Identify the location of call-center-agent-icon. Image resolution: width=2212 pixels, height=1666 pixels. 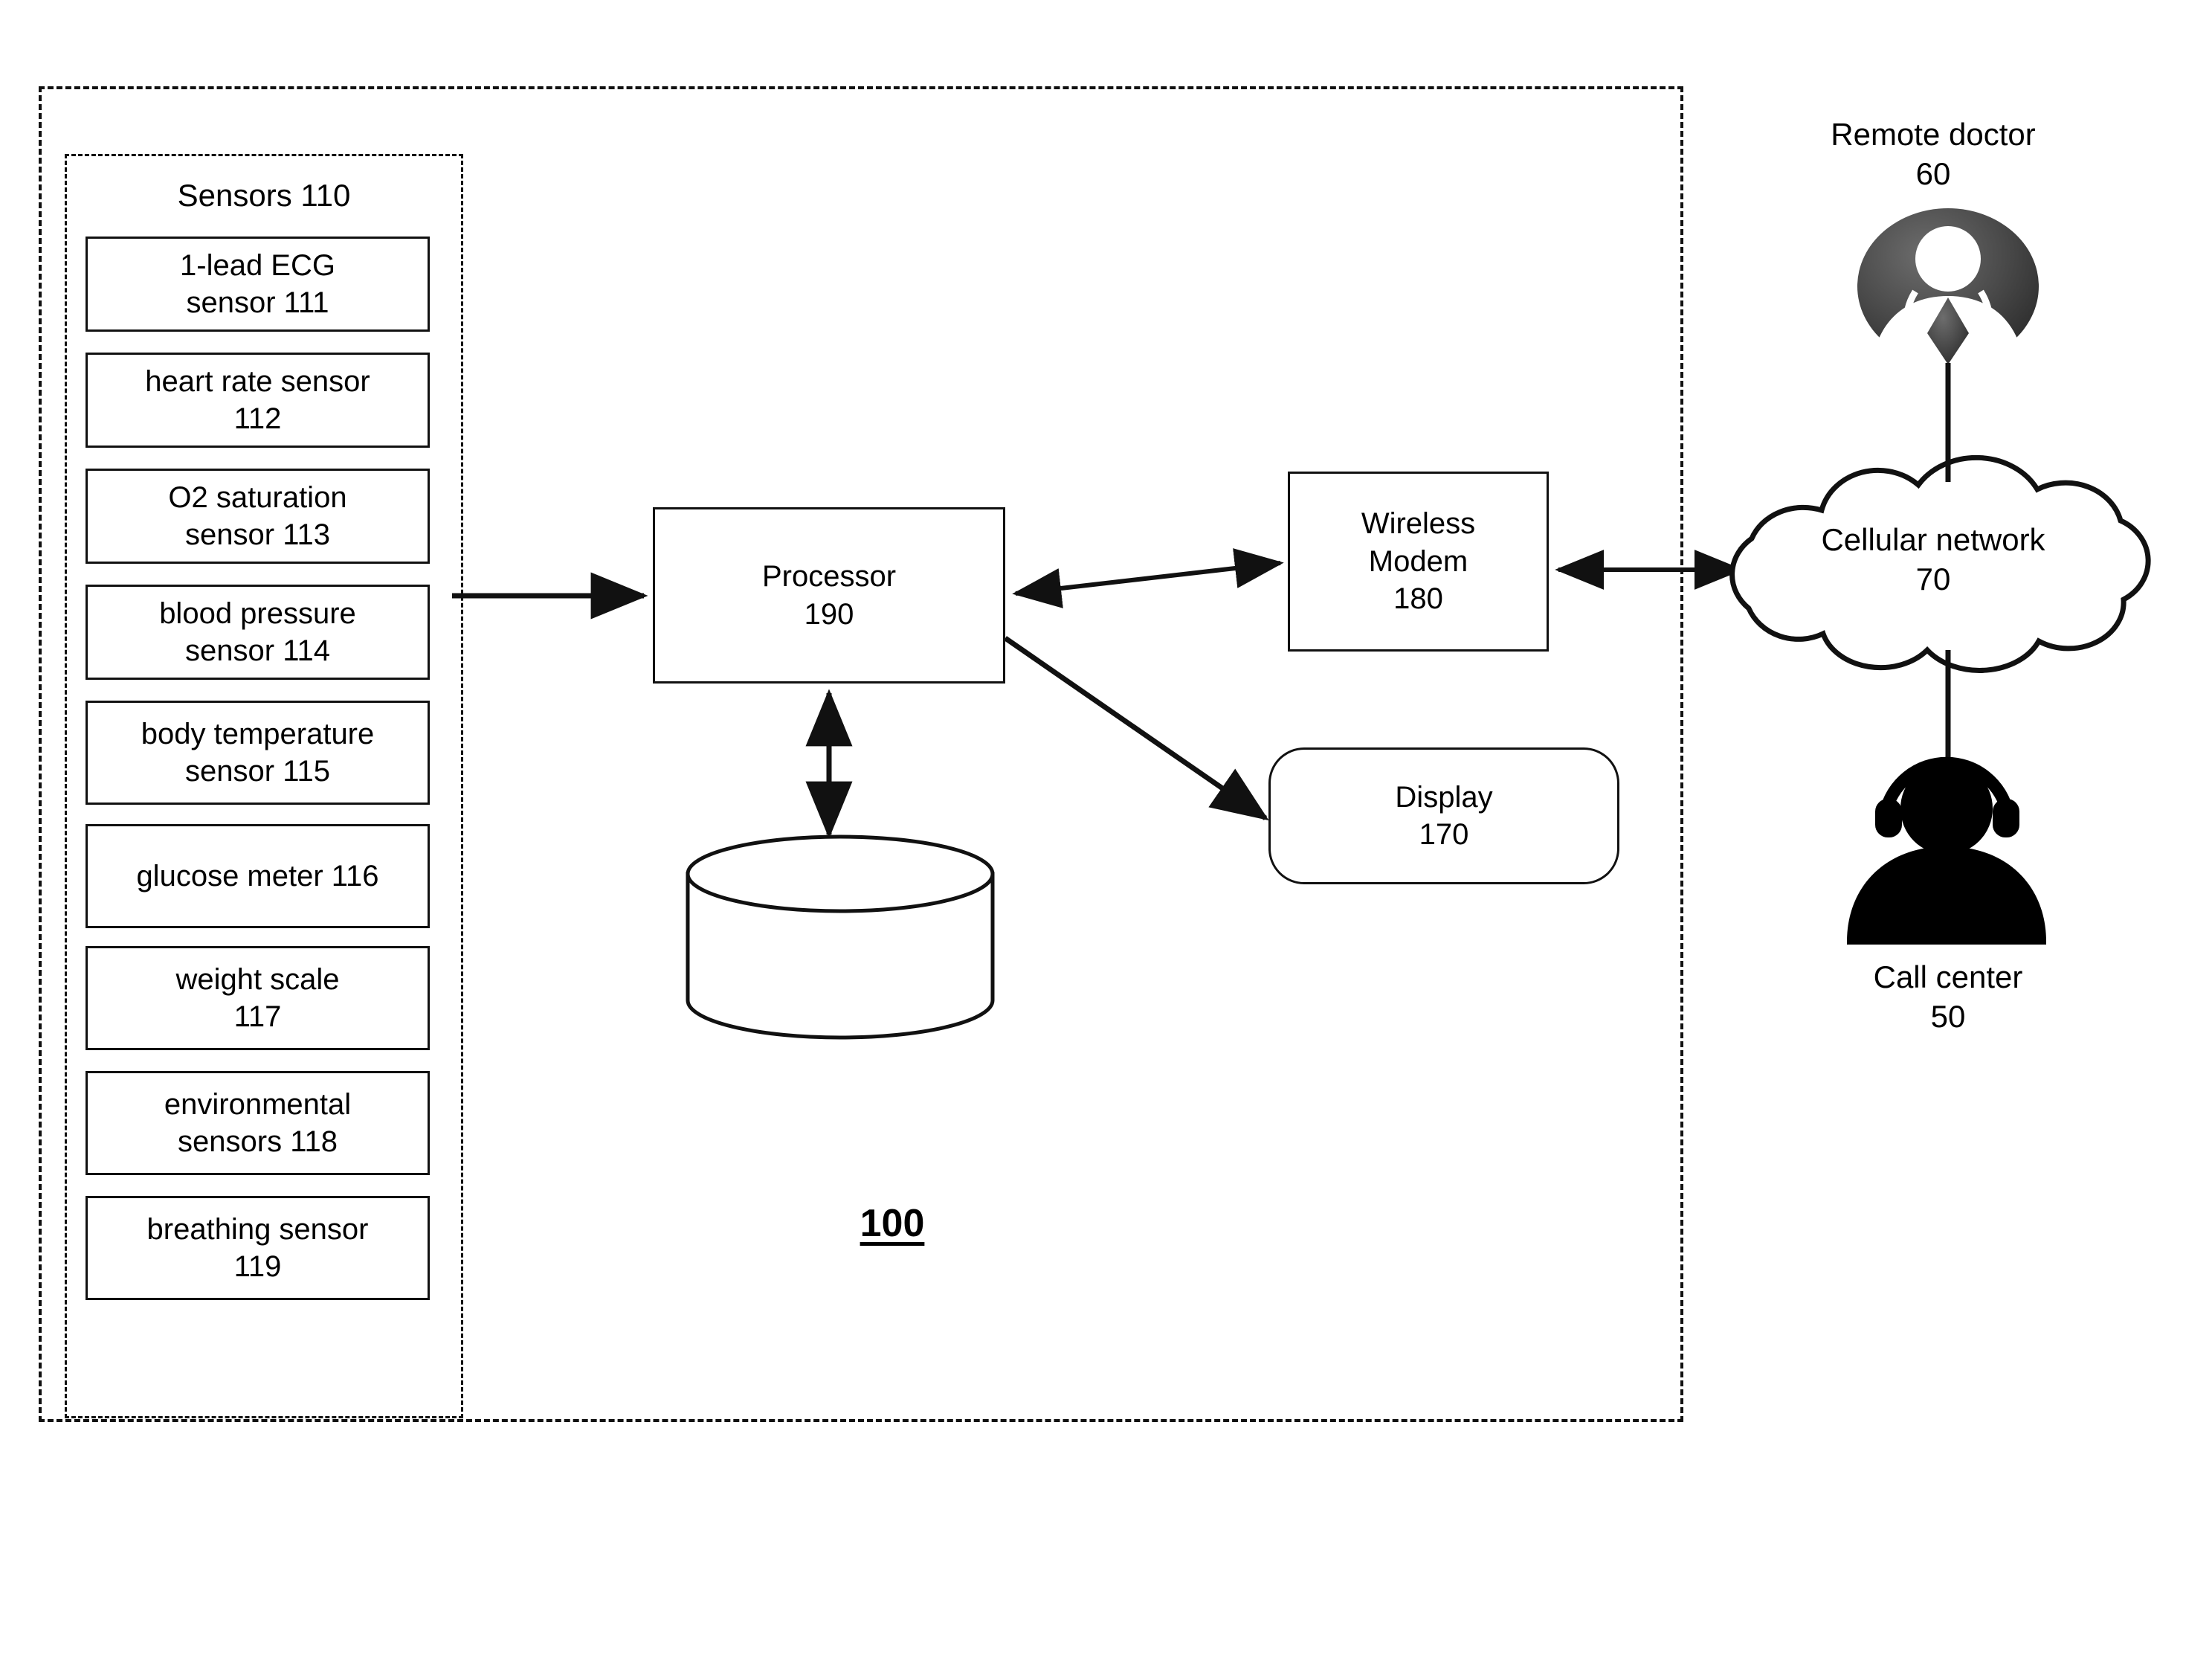
(1946, 851).